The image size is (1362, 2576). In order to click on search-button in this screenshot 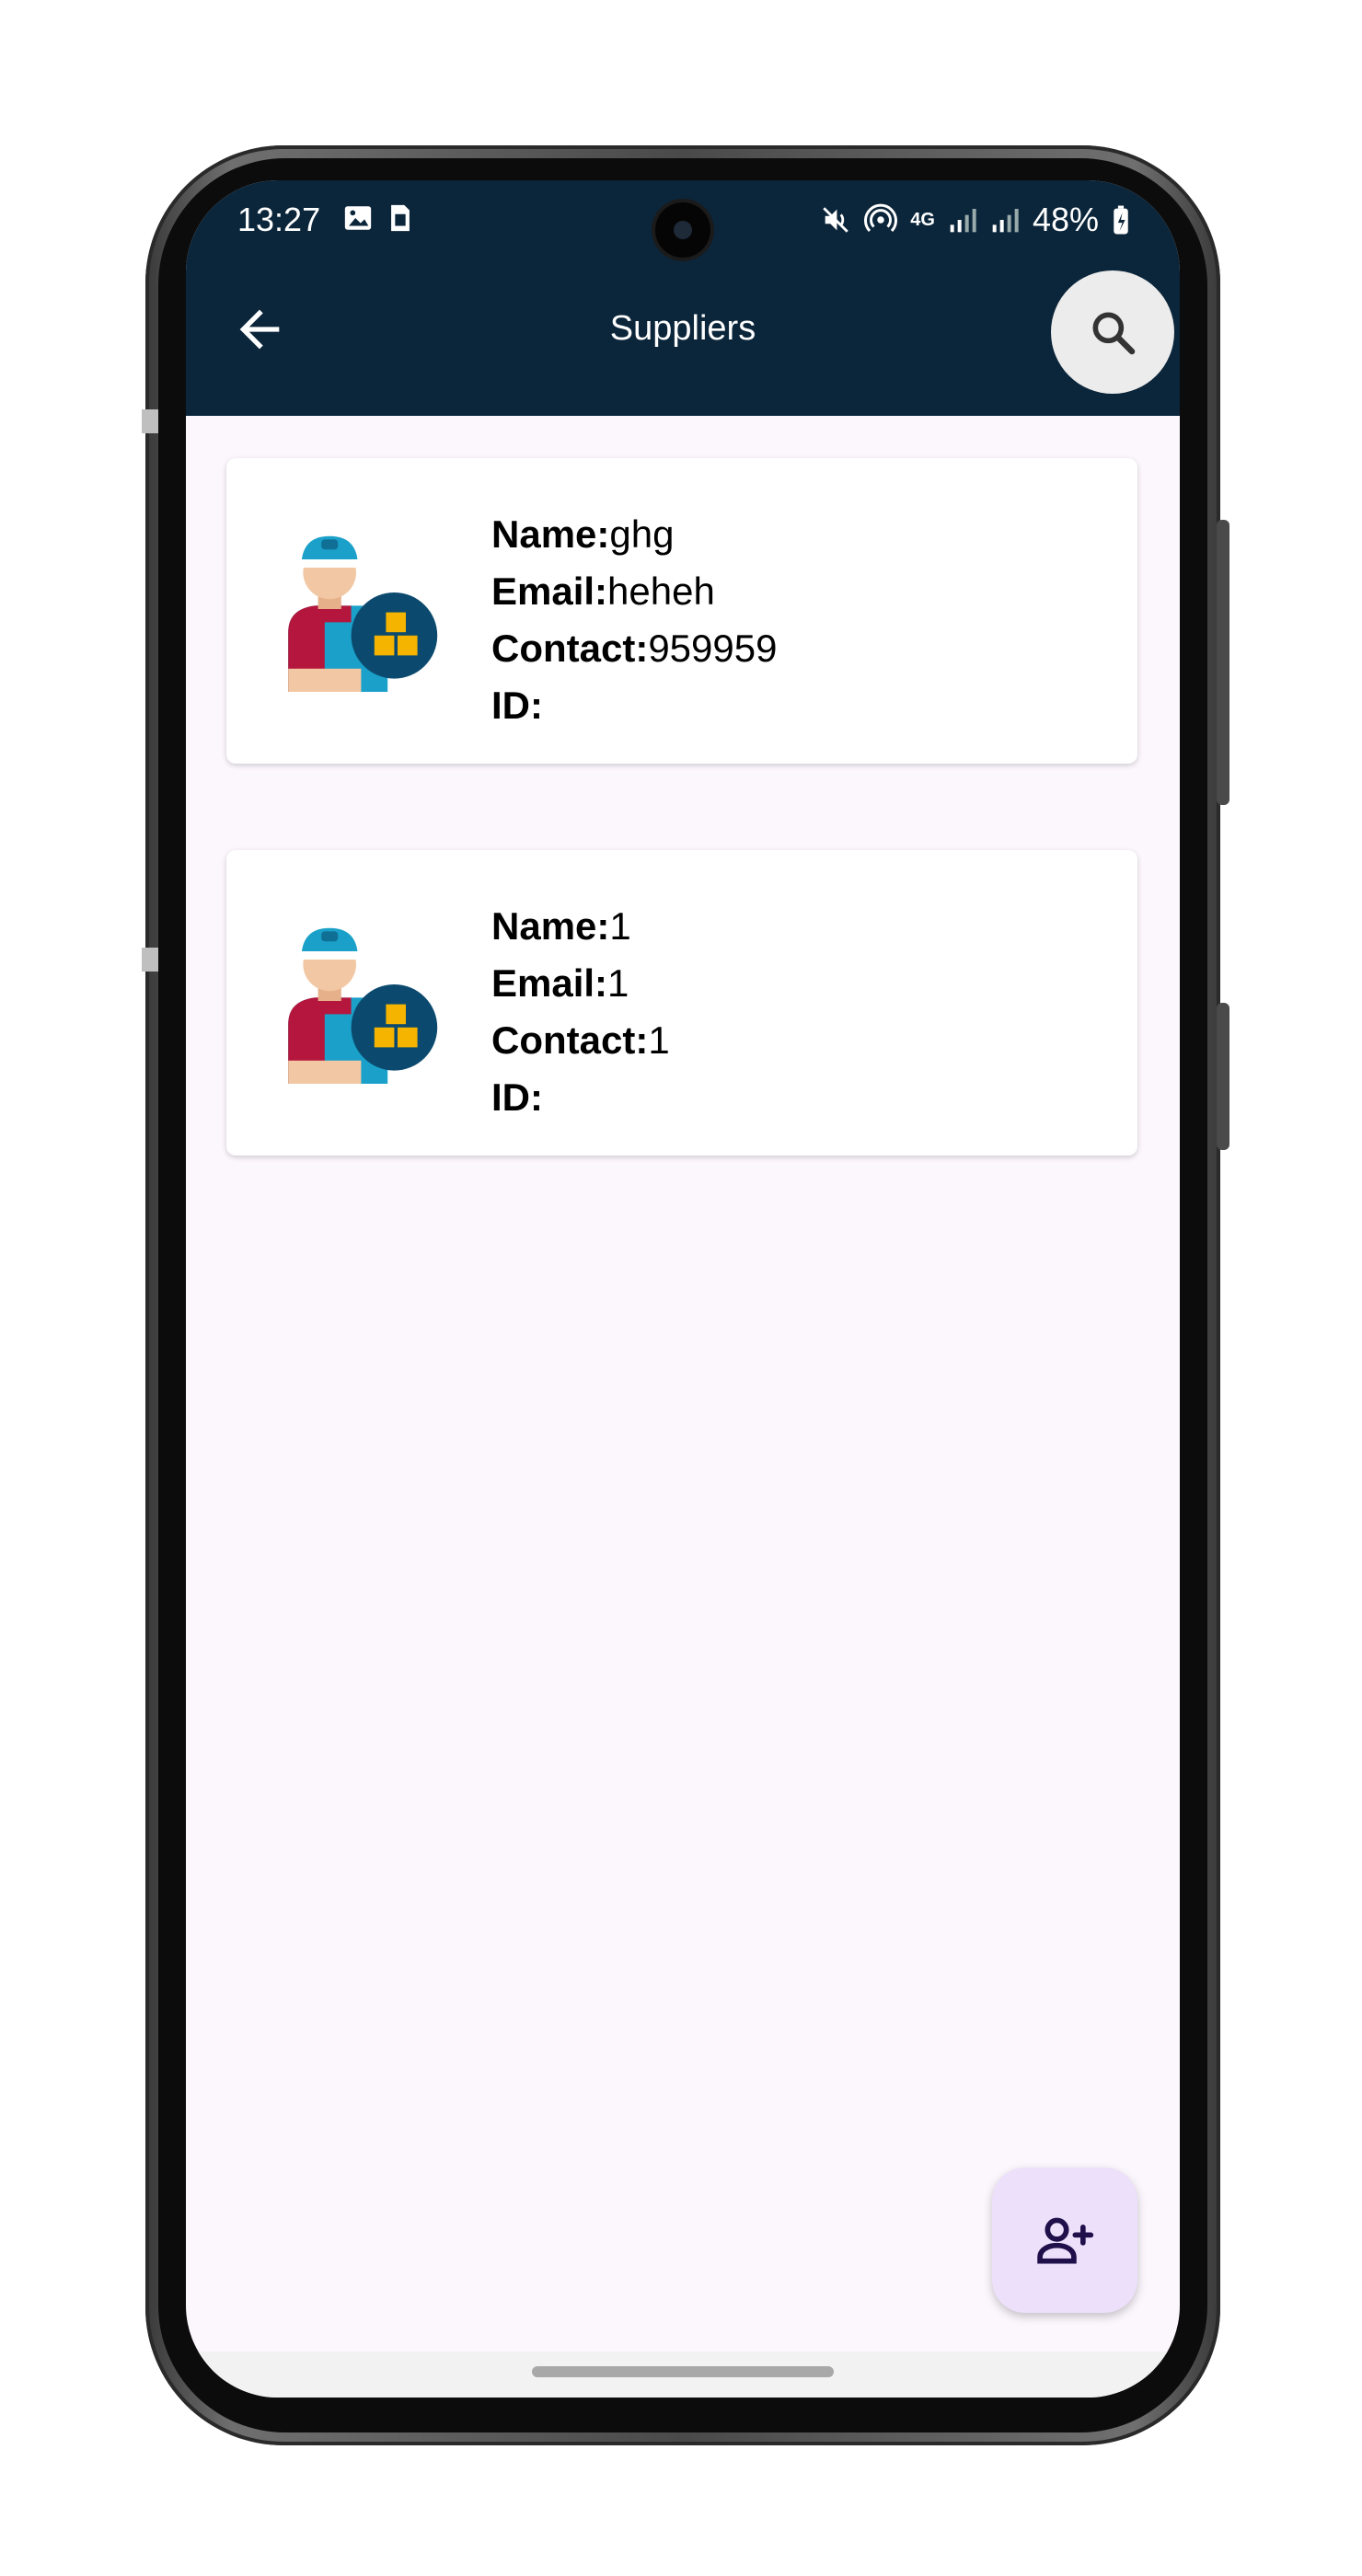, I will do `click(1113, 332)`.